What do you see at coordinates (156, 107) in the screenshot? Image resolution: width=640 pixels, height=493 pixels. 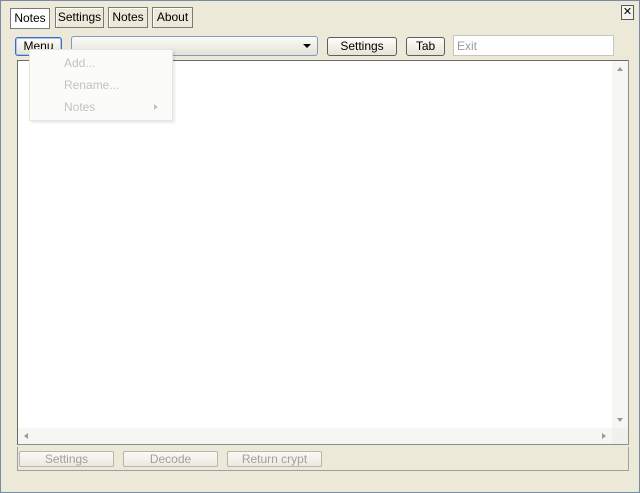 I see `submenu-arrow-icon` at bounding box center [156, 107].